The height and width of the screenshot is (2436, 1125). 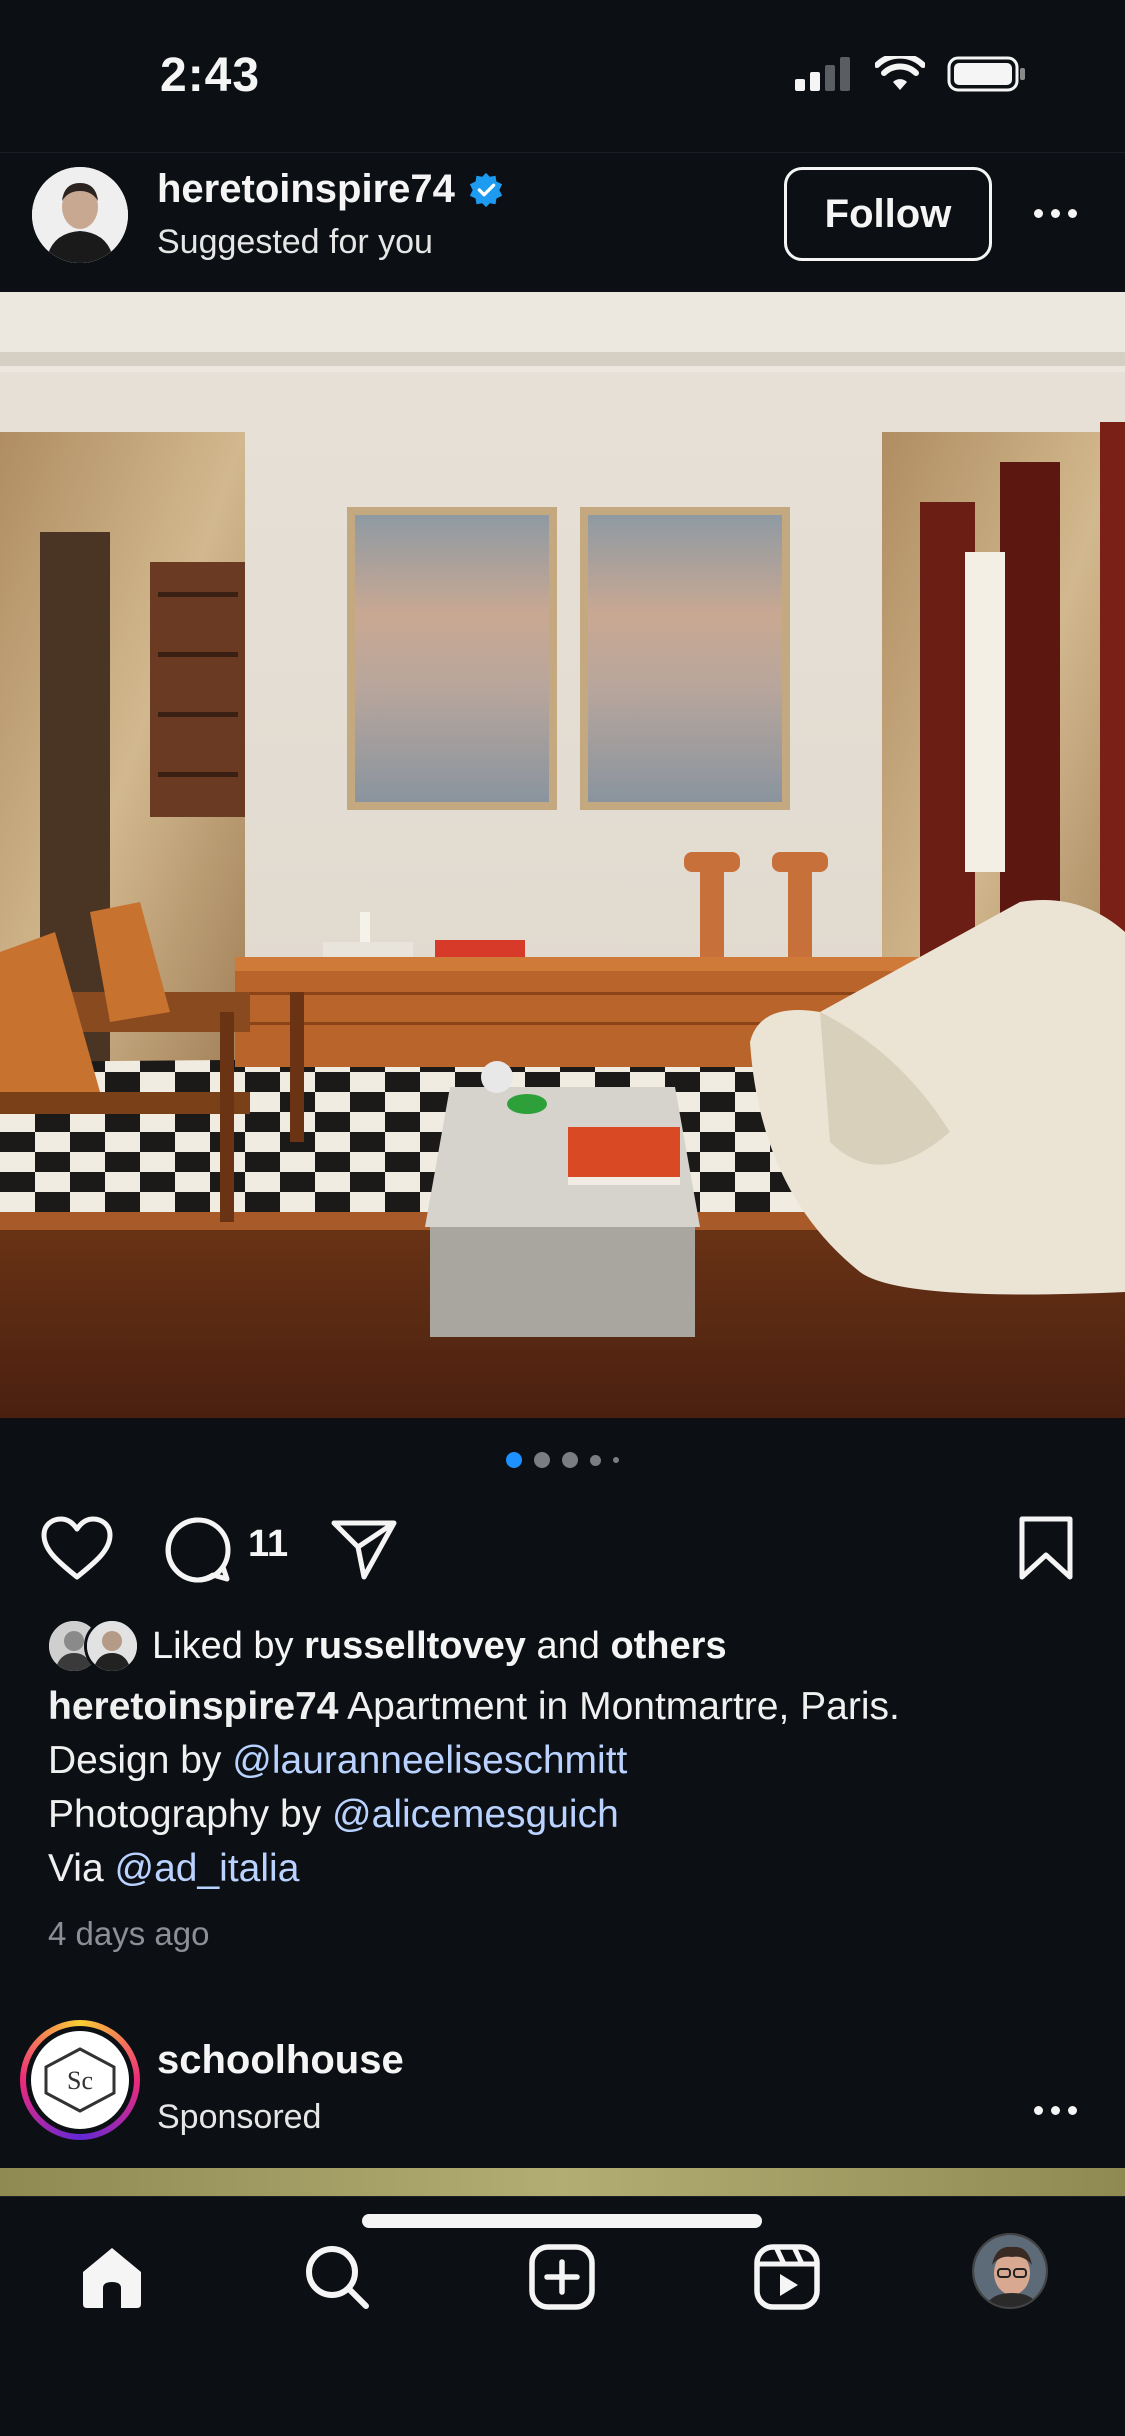 What do you see at coordinates (193, 1706) in the screenshot?
I see `caption-username: heretoinspire74` at bounding box center [193, 1706].